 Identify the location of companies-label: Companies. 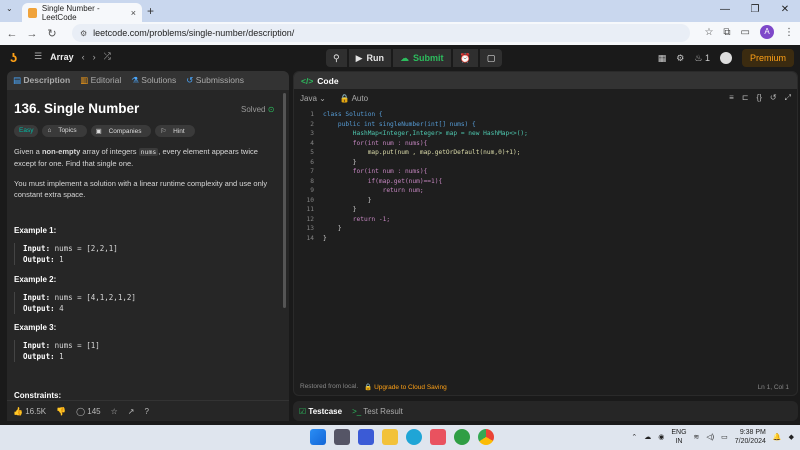
(125, 131).